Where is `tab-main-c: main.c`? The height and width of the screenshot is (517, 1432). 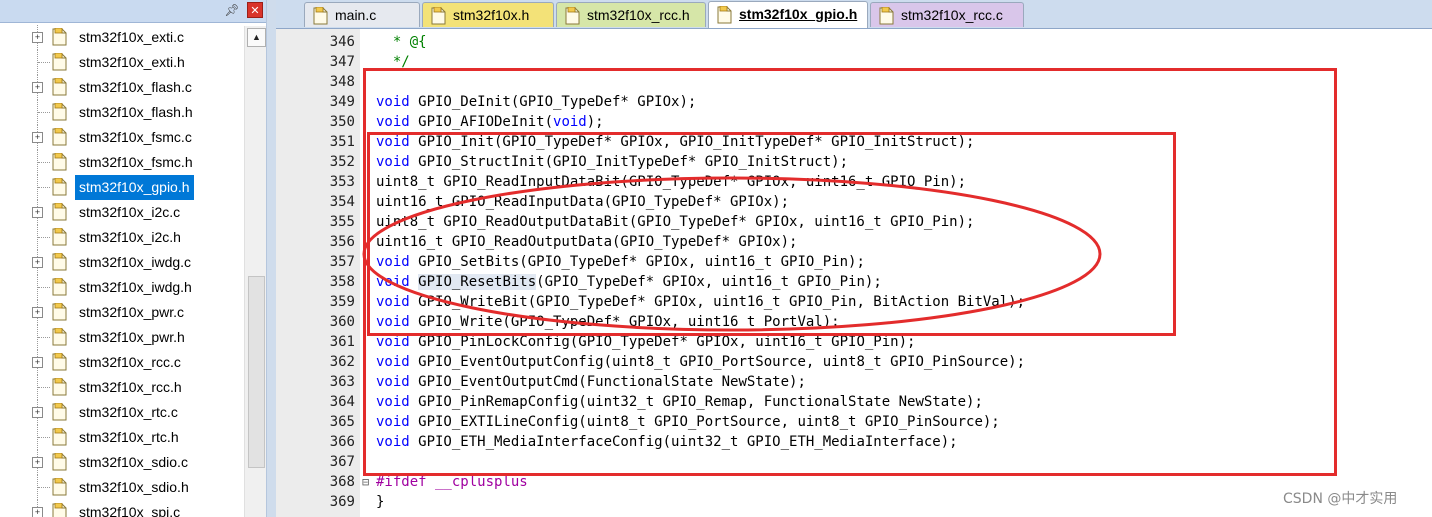 tab-main-c: main.c is located at coordinates (362, 14).